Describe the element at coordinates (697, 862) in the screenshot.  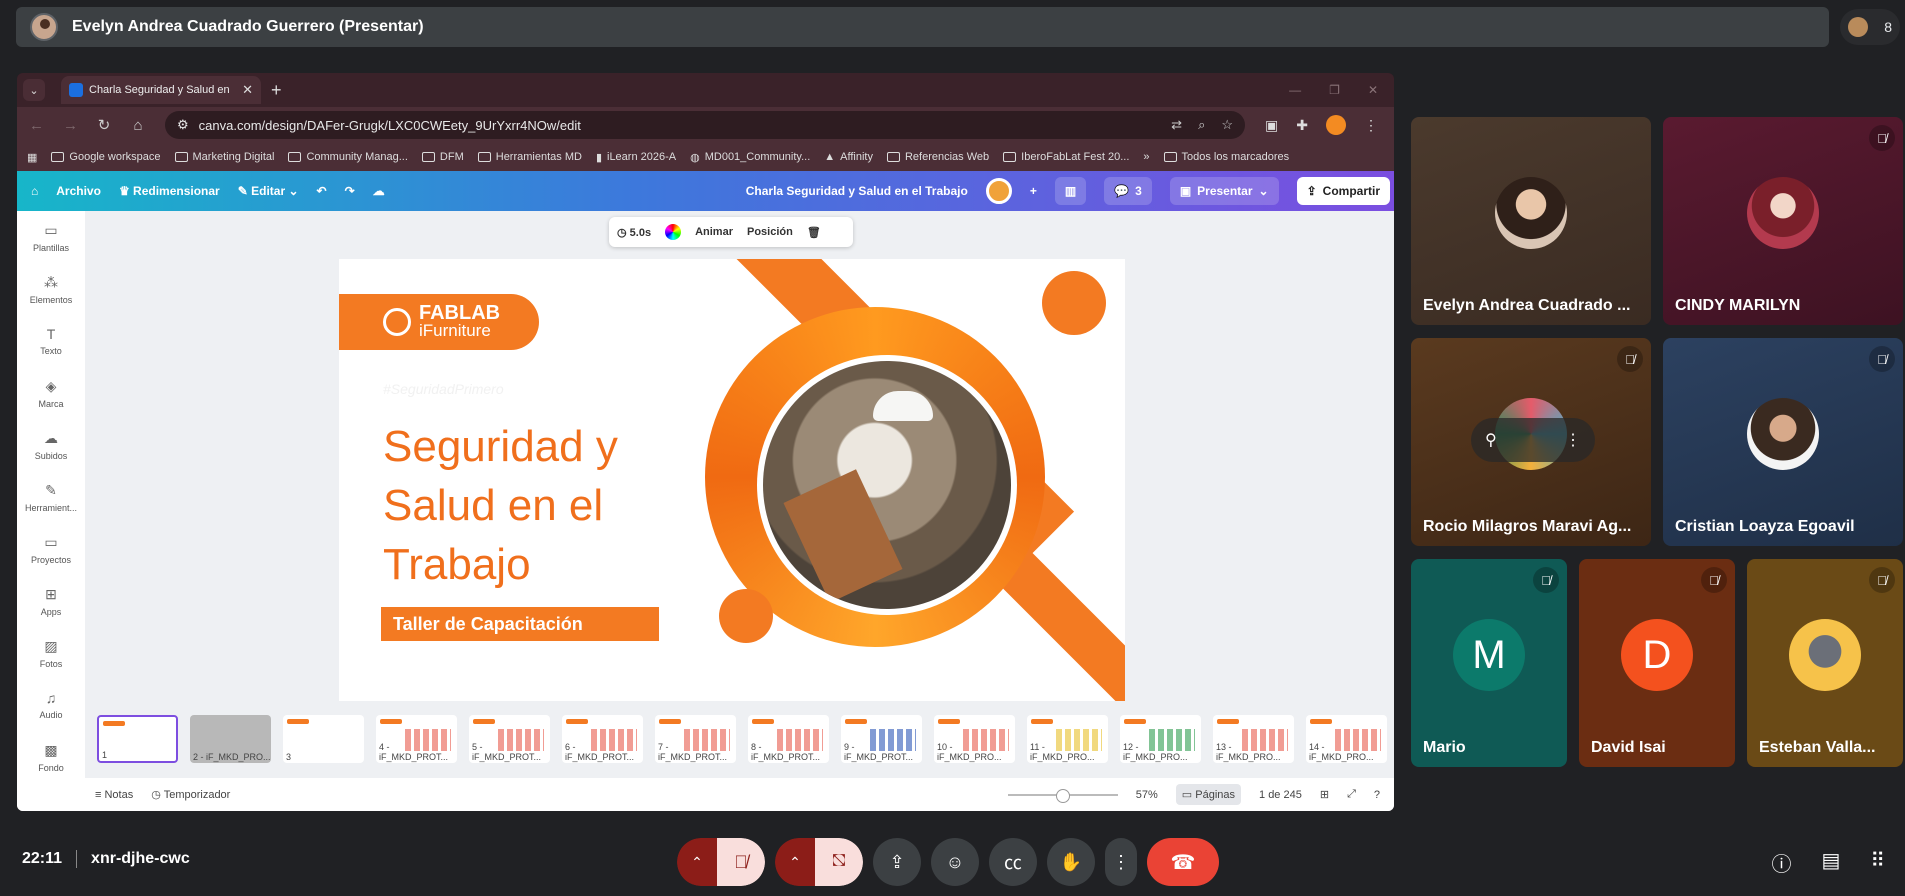
I see `audio-options-icon: ⌃` at that location.